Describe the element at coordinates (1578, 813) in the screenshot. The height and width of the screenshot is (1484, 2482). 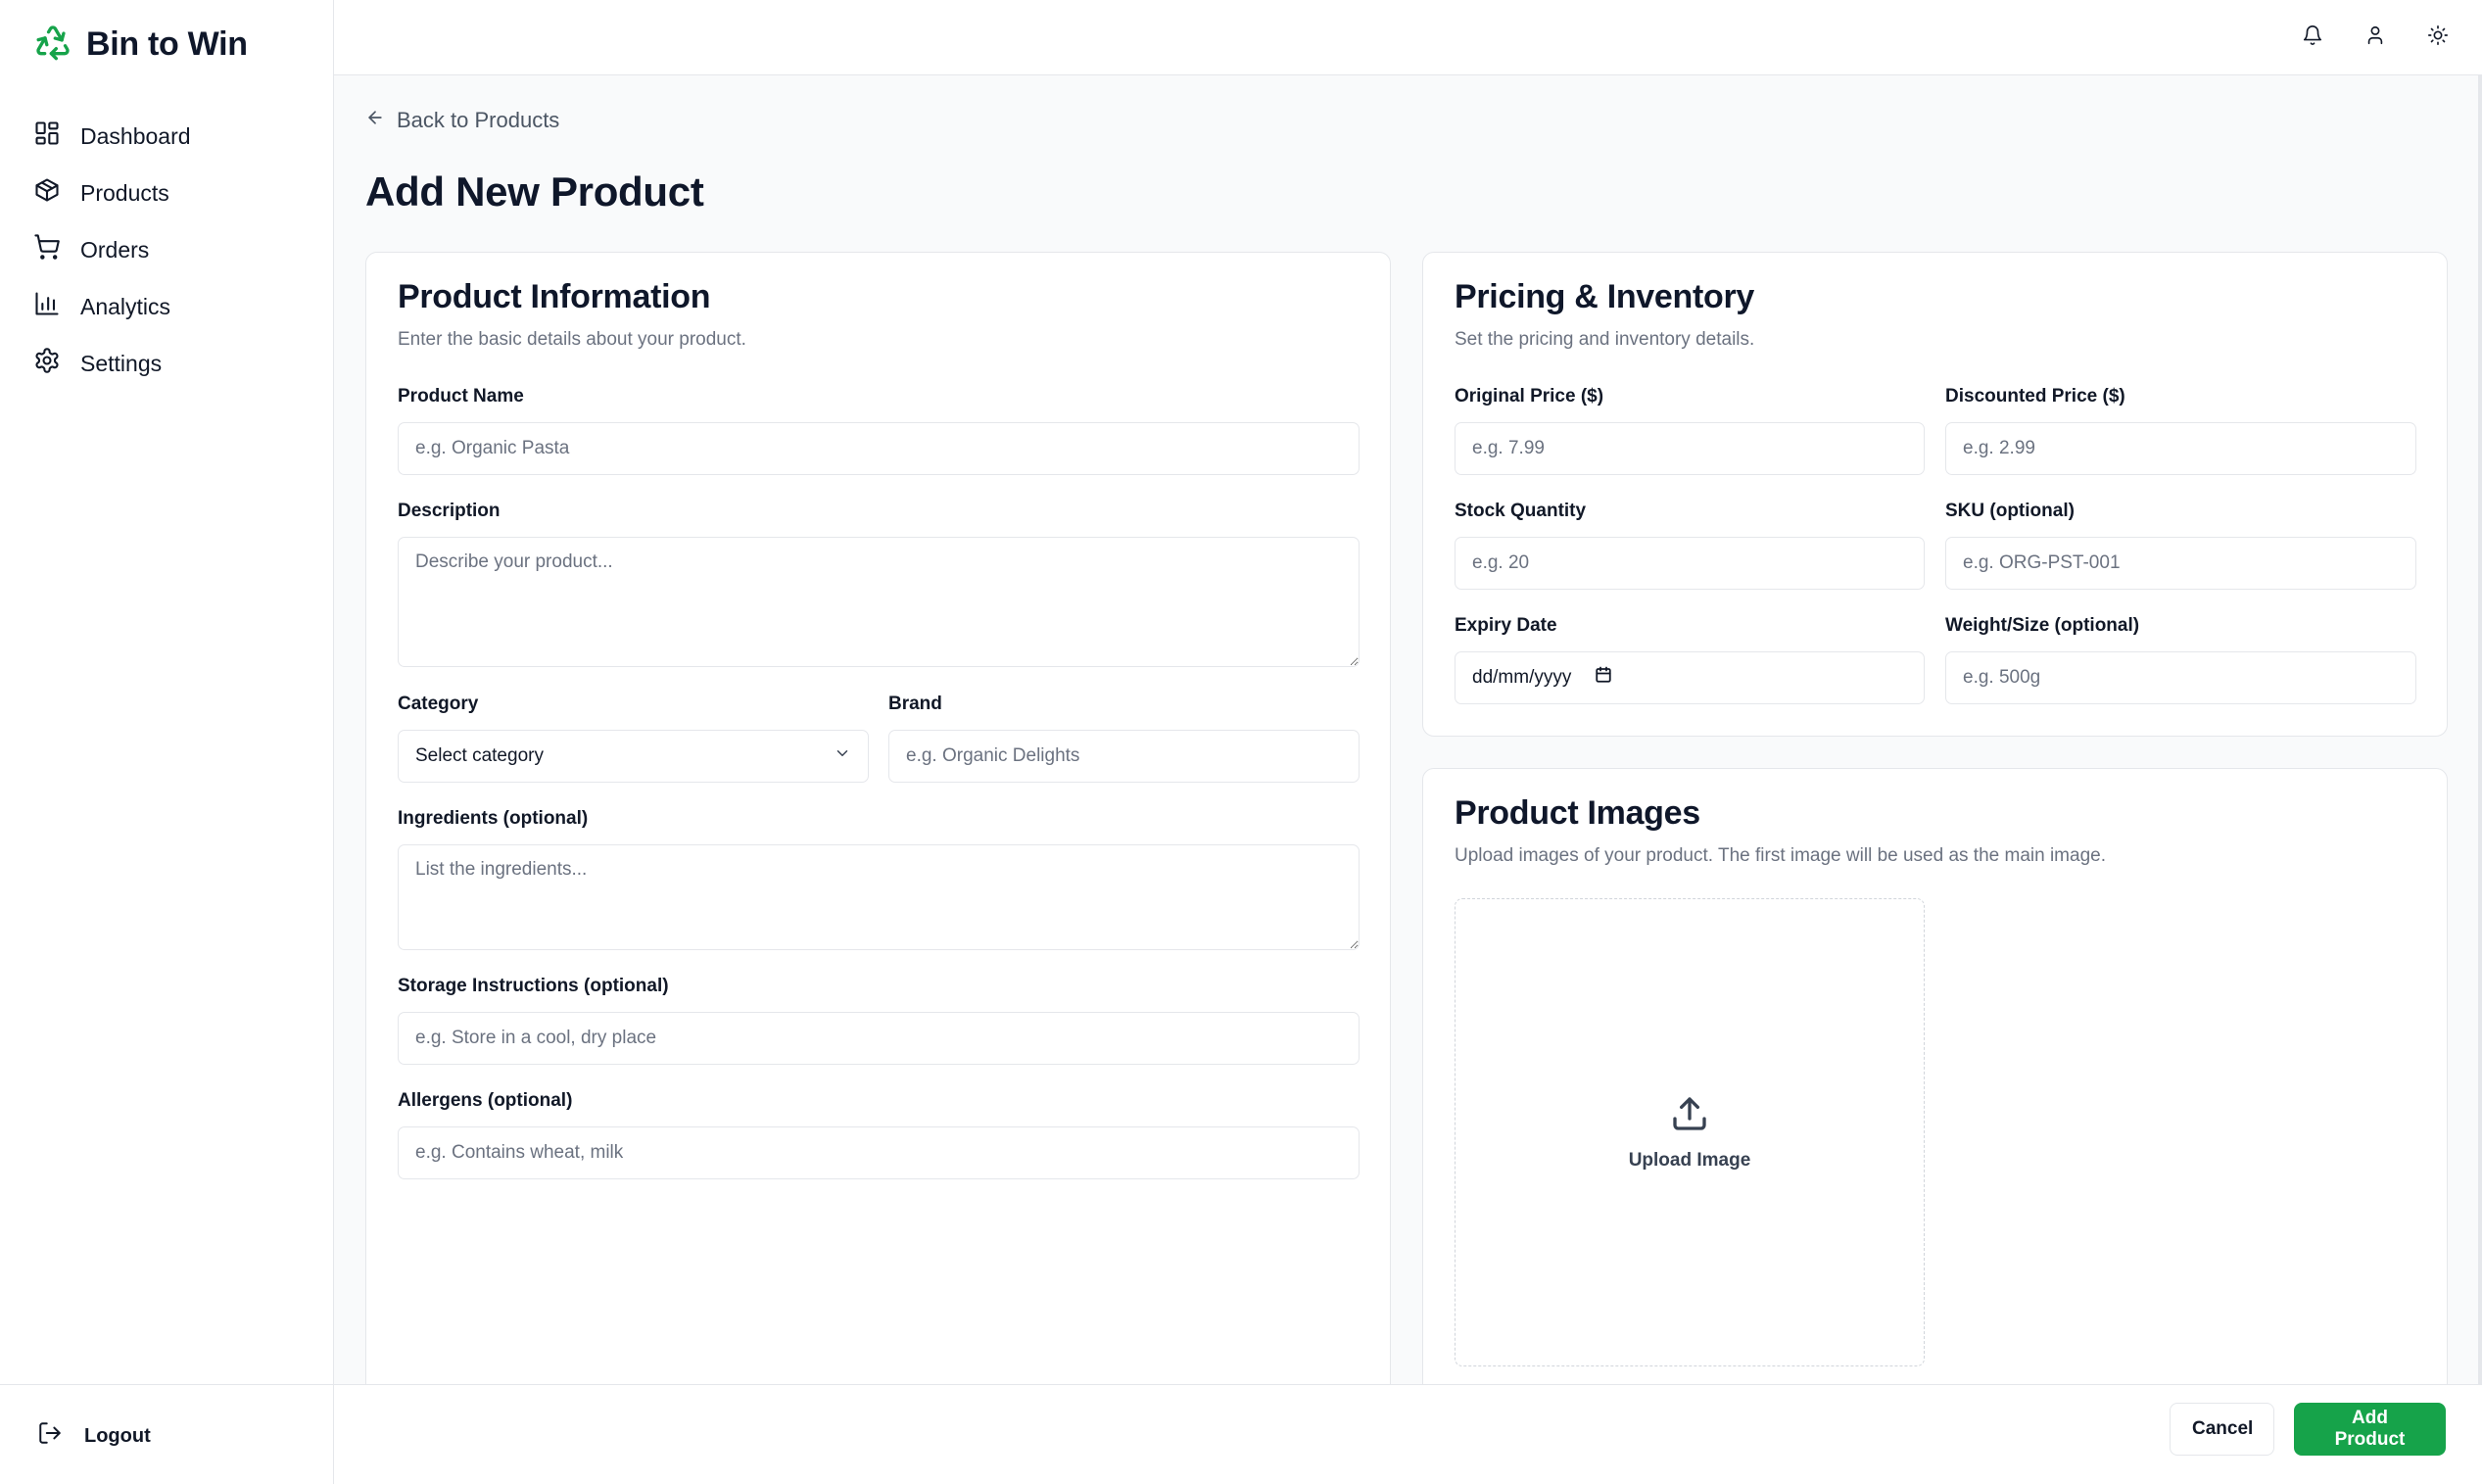
I see `card-title: Product Images` at that location.